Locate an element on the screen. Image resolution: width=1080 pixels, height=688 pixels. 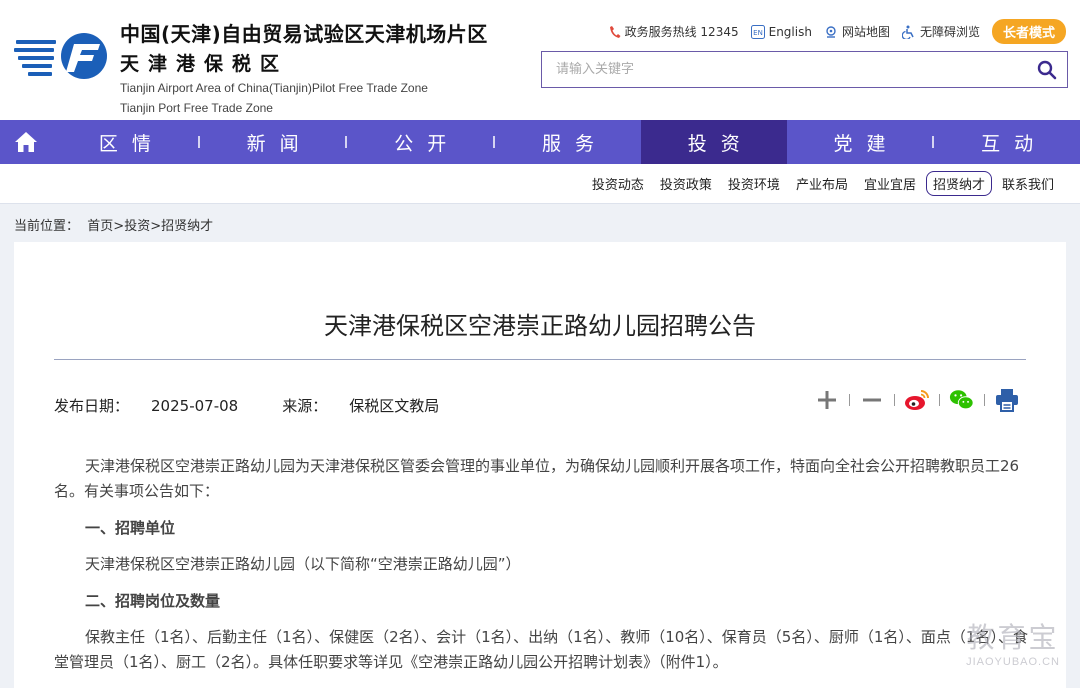
hotline-text: 政务服务热线 12345 is located at coordinates (681, 32).